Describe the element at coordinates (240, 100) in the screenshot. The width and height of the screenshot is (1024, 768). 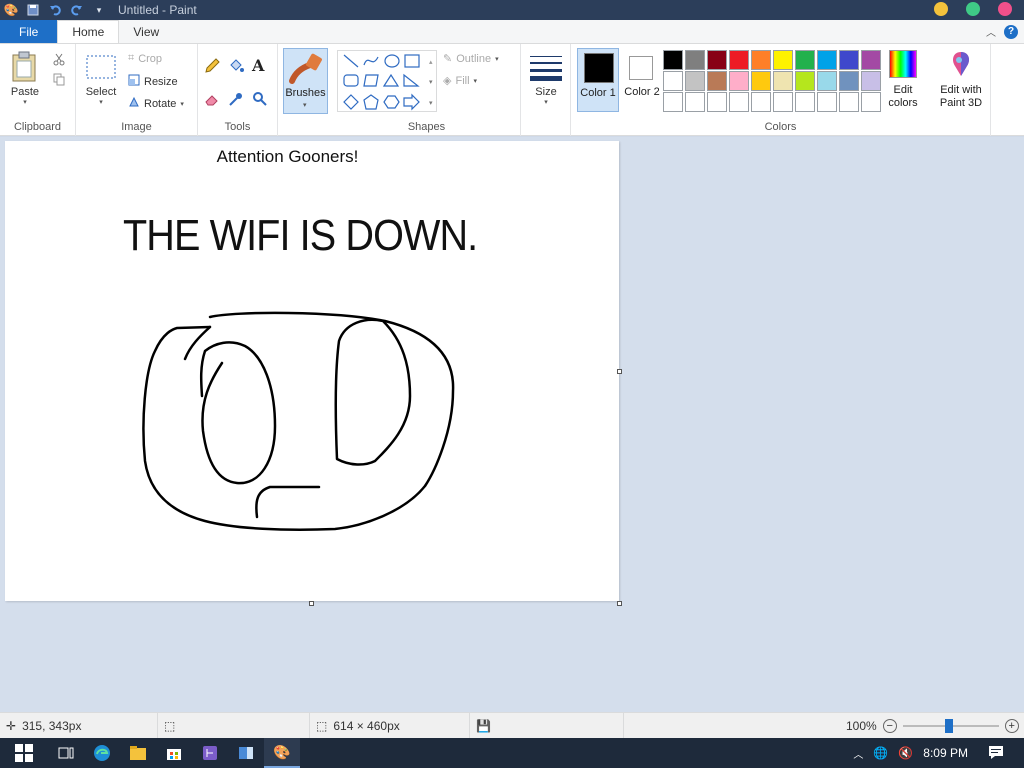
I see `color-picker-icon` at that location.